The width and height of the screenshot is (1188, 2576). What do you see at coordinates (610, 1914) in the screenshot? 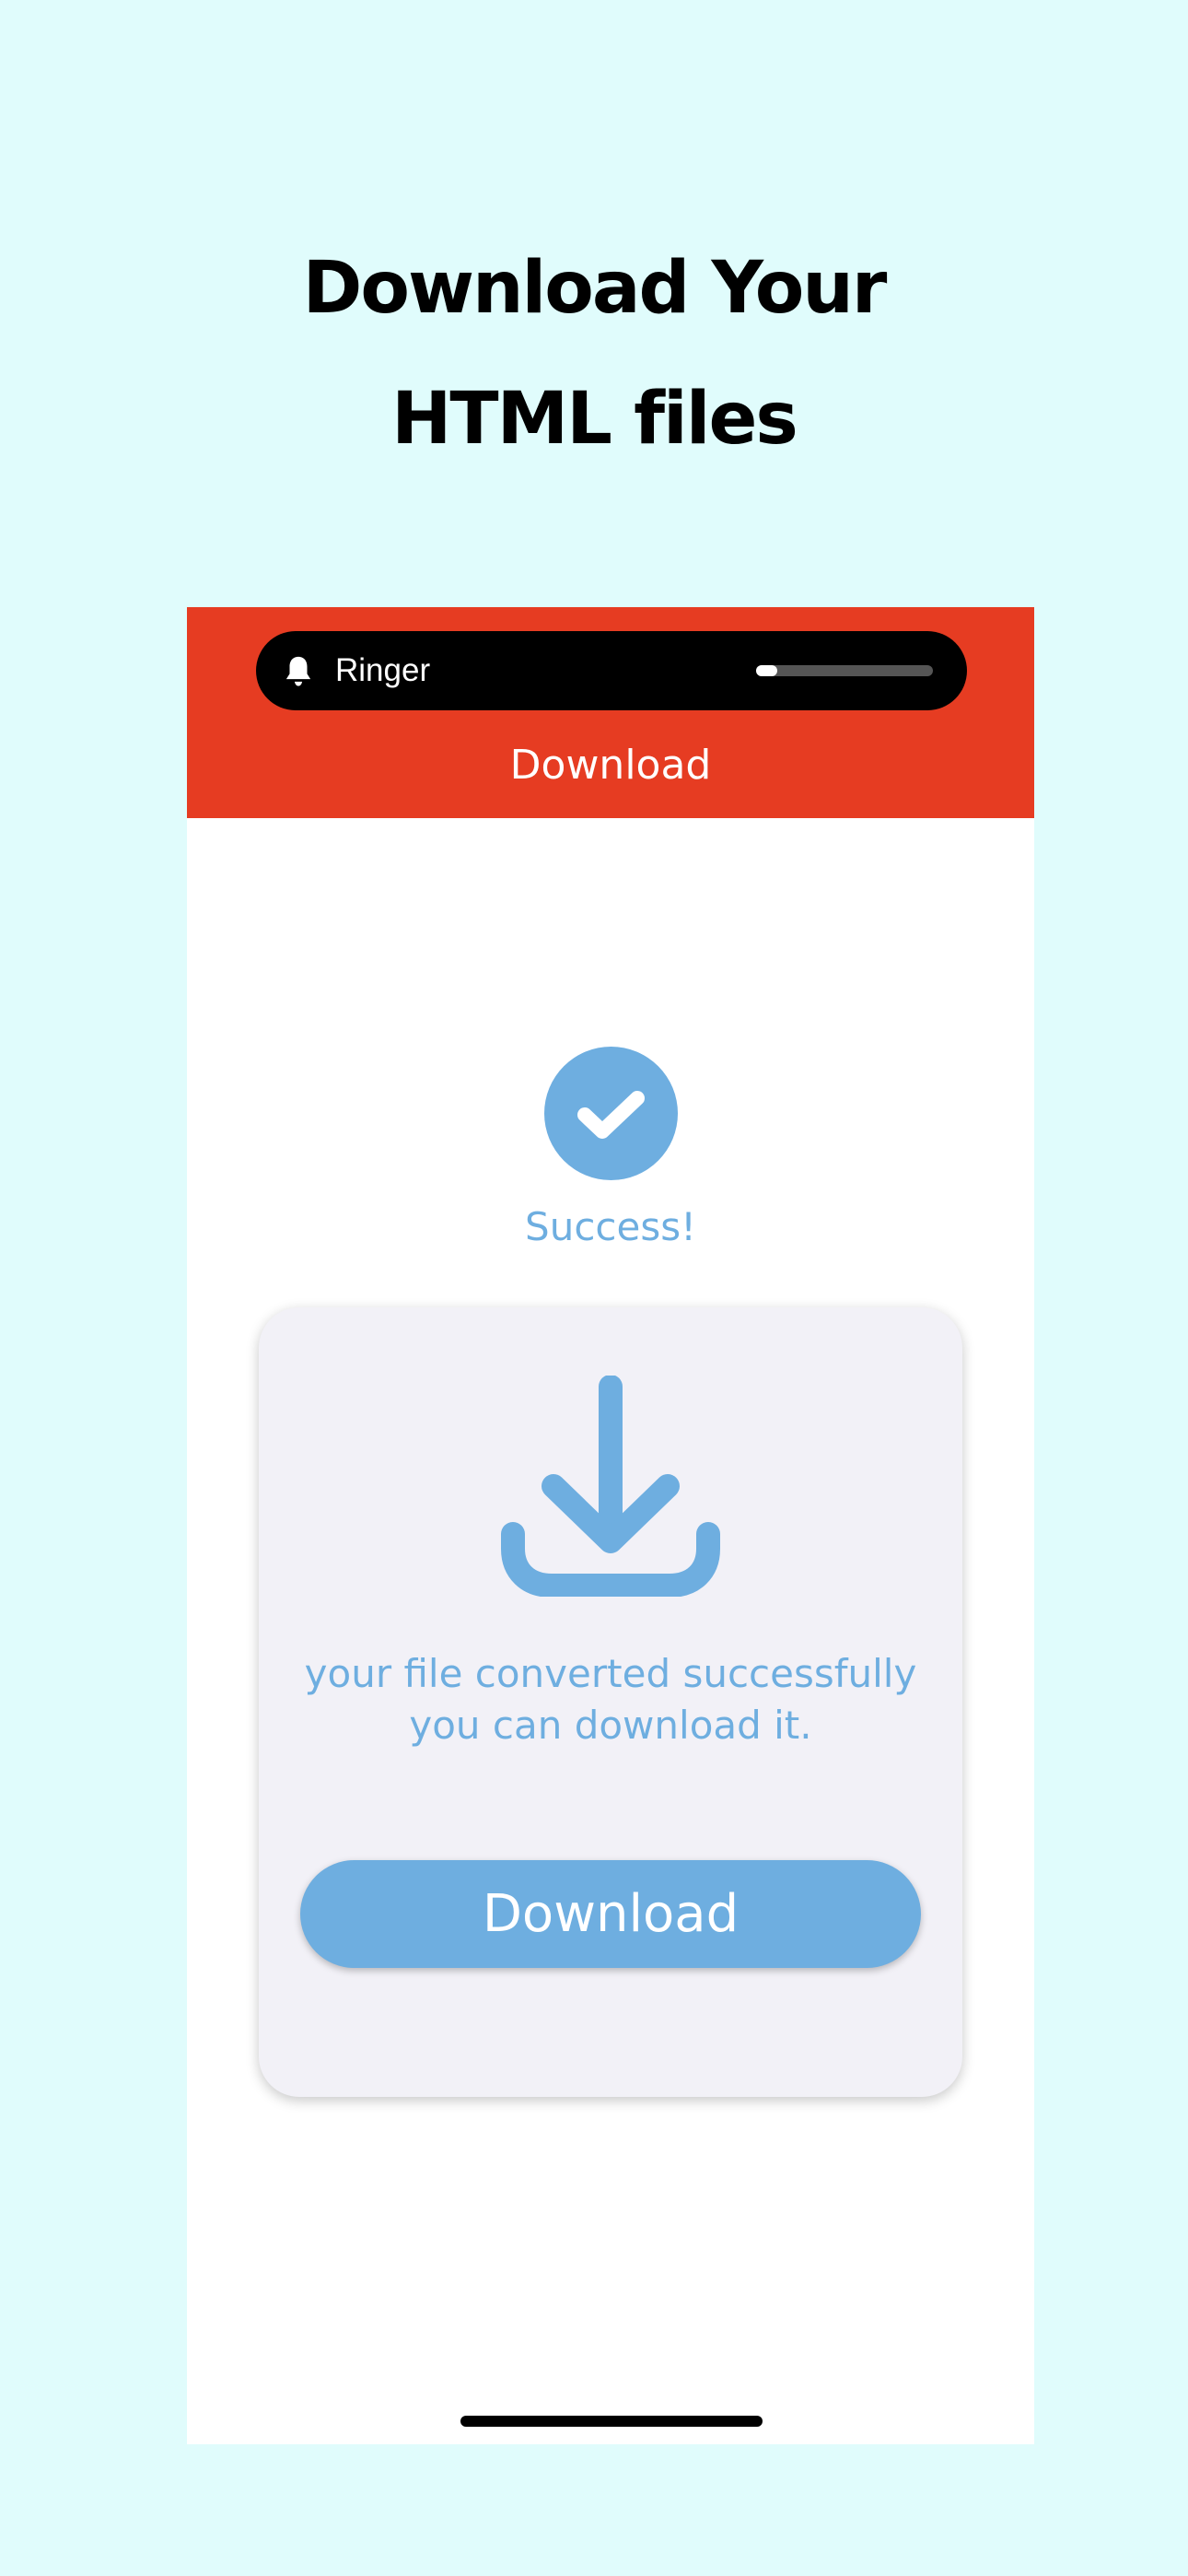
I see `download-button: Download` at bounding box center [610, 1914].